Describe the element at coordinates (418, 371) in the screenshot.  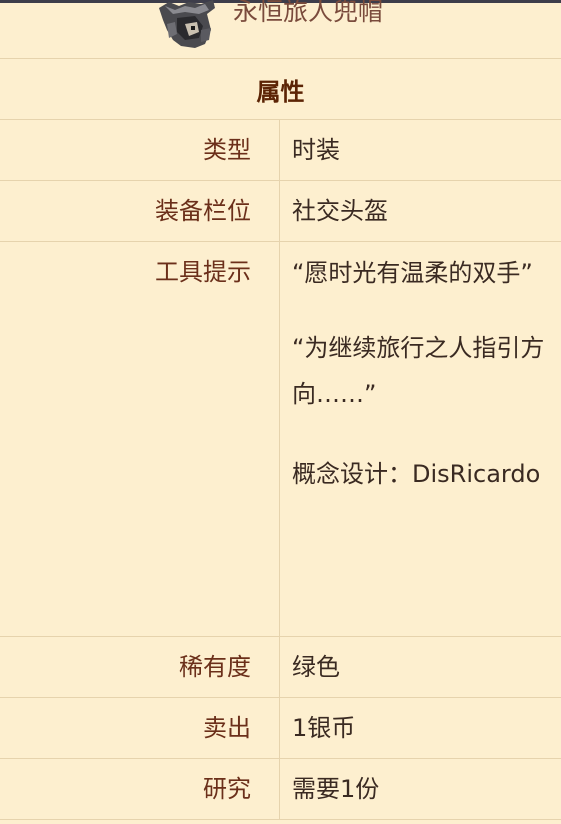
I see `tooltip-line-2: “为继续旅行之人指引方向……”` at that location.